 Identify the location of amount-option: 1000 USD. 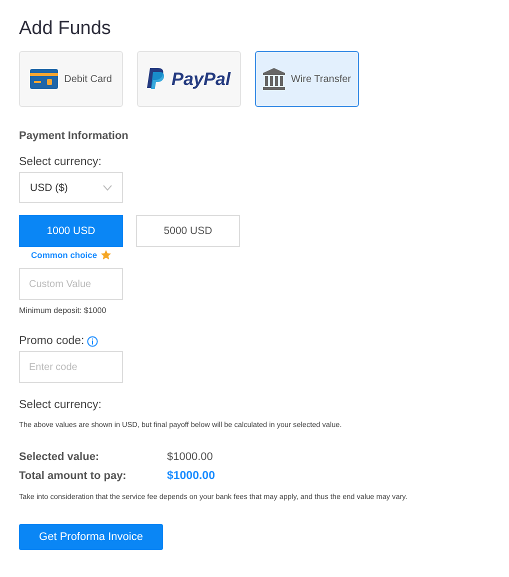
(71, 231).